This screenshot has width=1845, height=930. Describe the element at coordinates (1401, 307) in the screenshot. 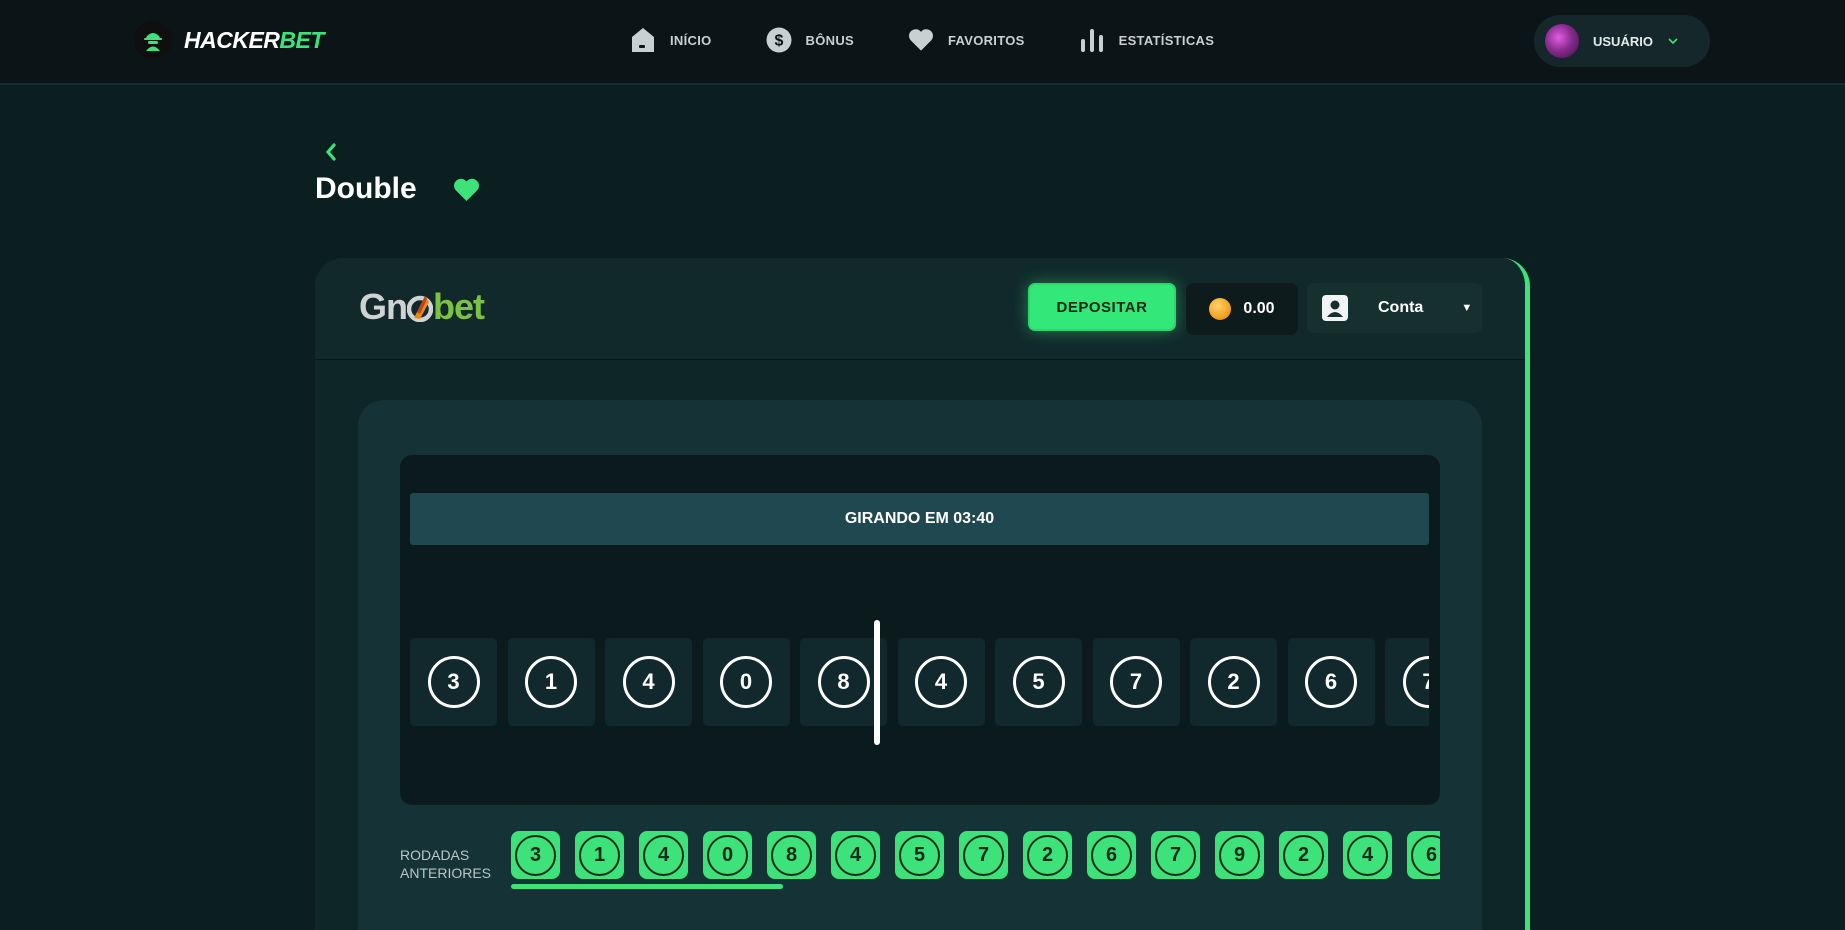

I see `account-label: Conta` at that location.